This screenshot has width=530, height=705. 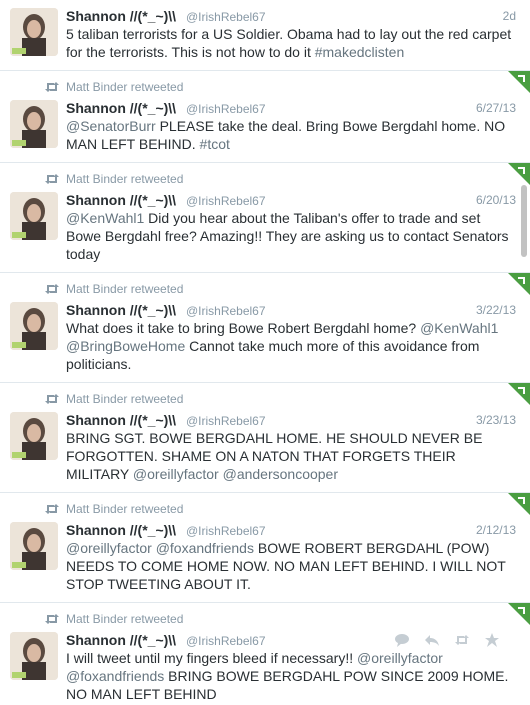 What do you see at coordinates (509, 16) in the screenshot?
I see `tweet-timestamp: 2d` at bounding box center [509, 16].